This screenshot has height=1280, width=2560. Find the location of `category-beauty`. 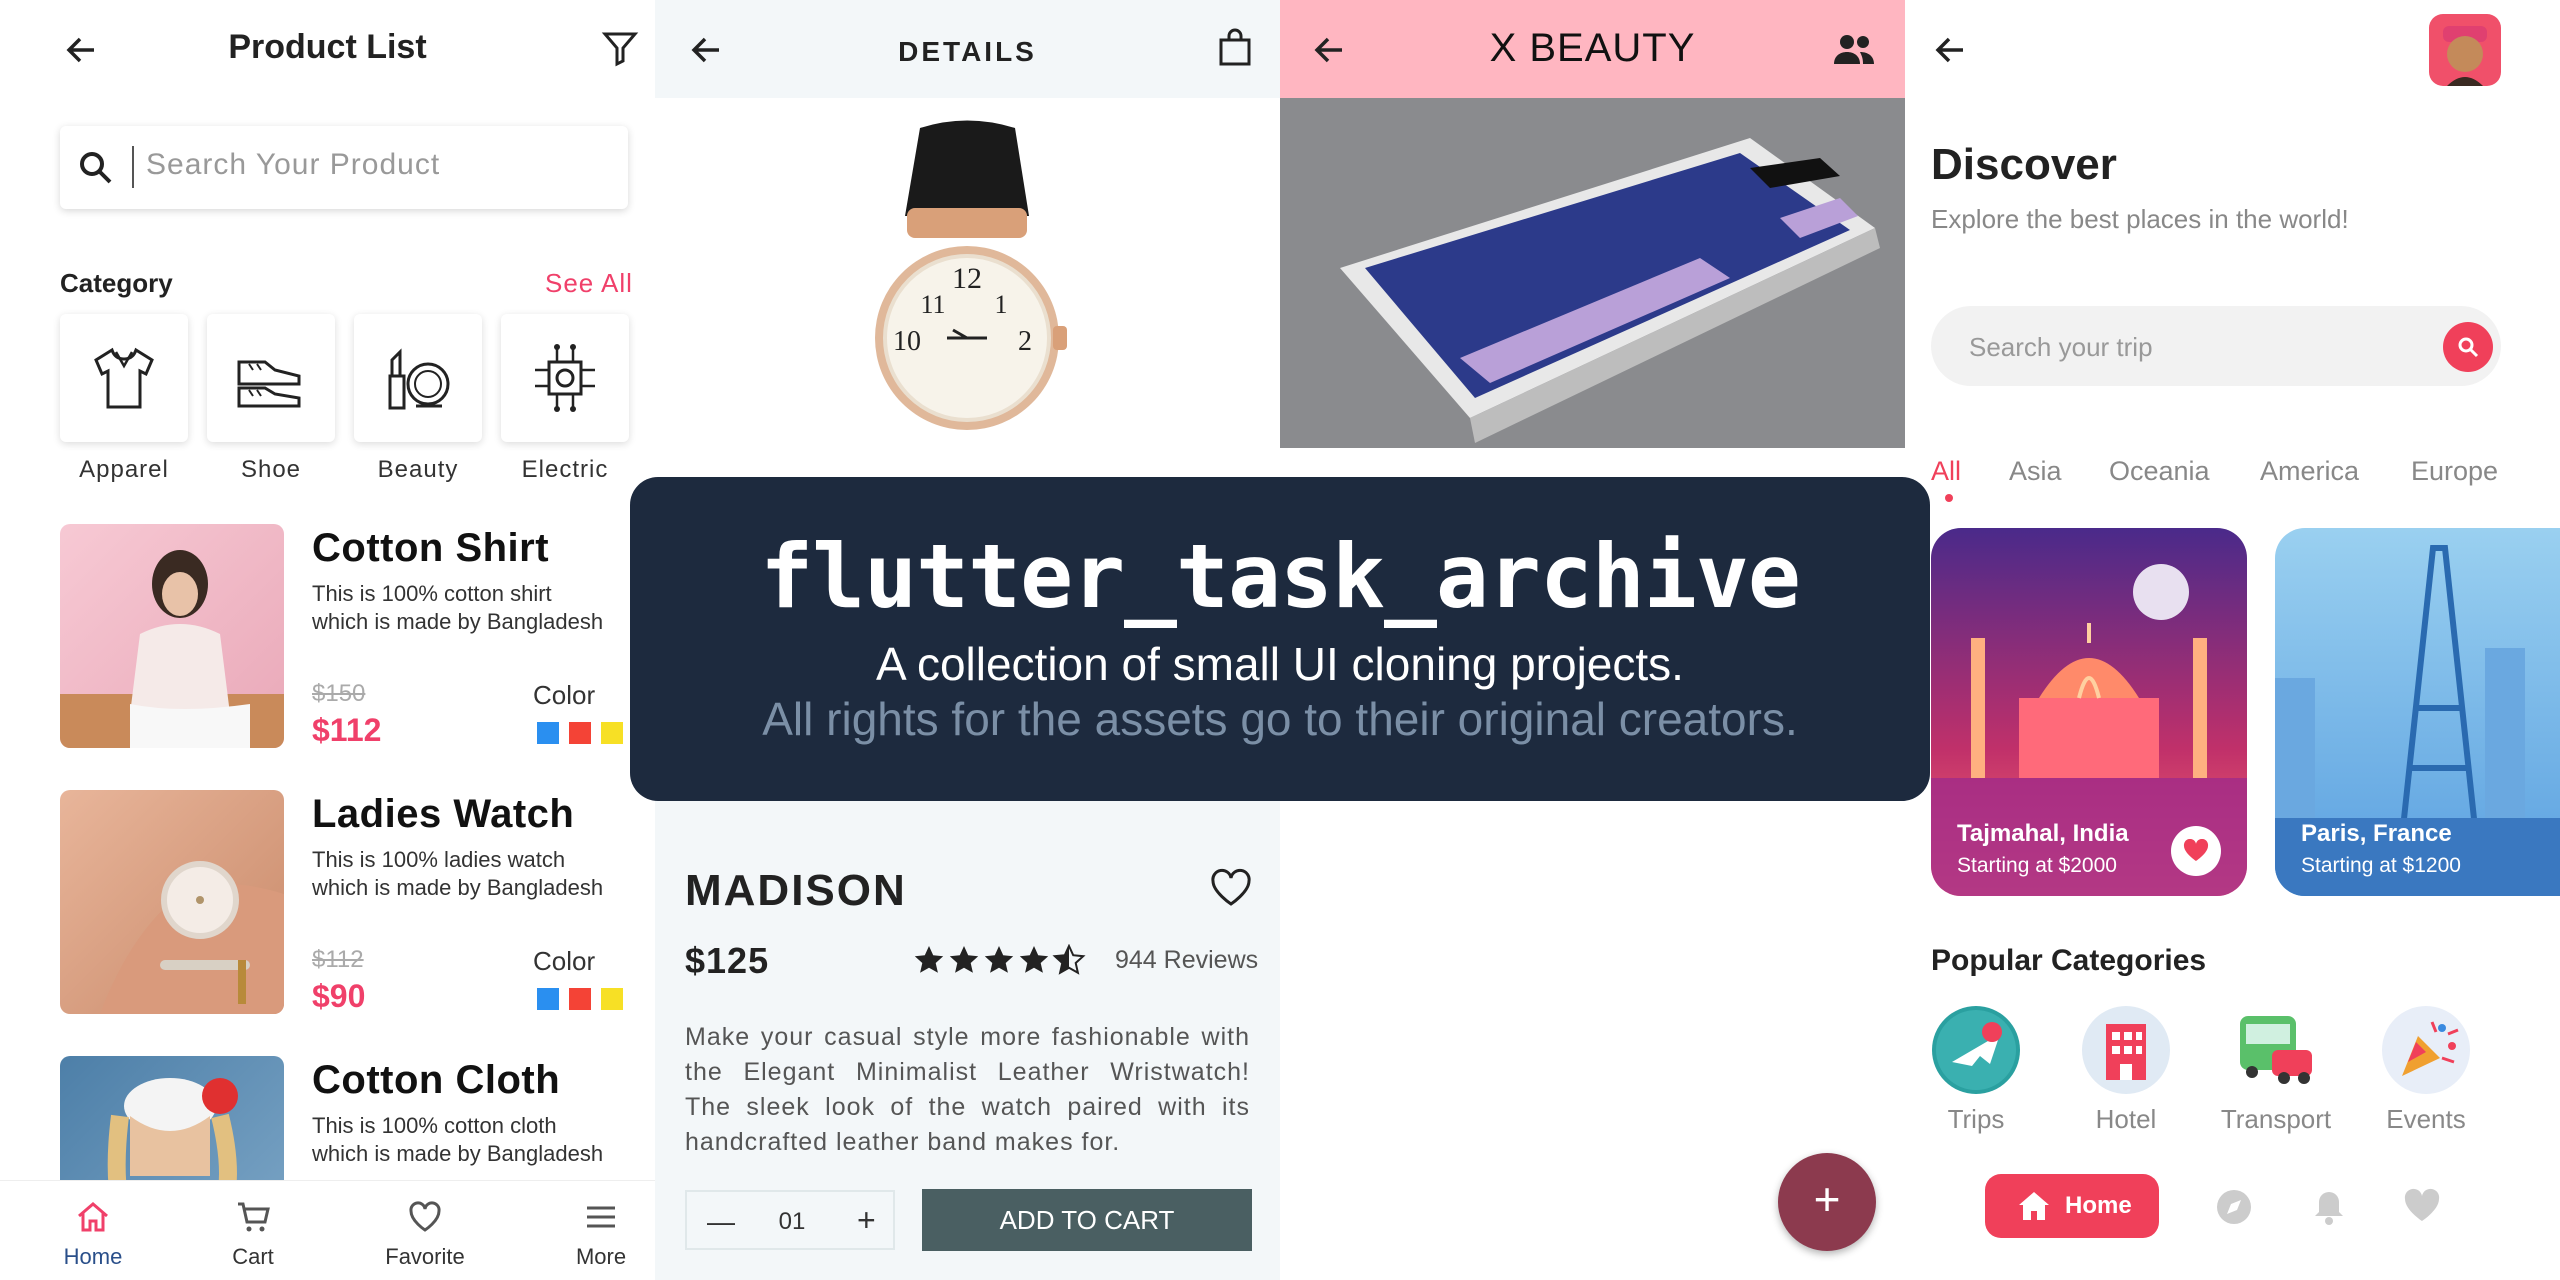

category-beauty is located at coordinates (418, 378).